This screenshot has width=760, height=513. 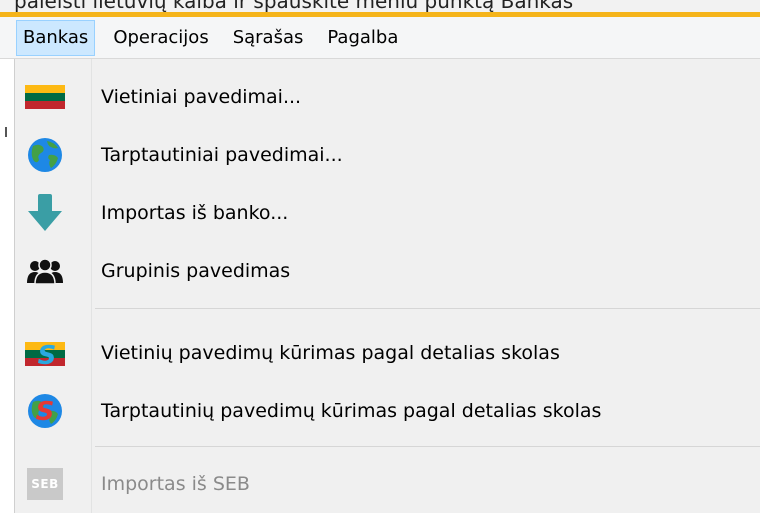 I want to click on menu-item-grupinis-pavedimas: Grupinis pavedimas, so click(x=387, y=271).